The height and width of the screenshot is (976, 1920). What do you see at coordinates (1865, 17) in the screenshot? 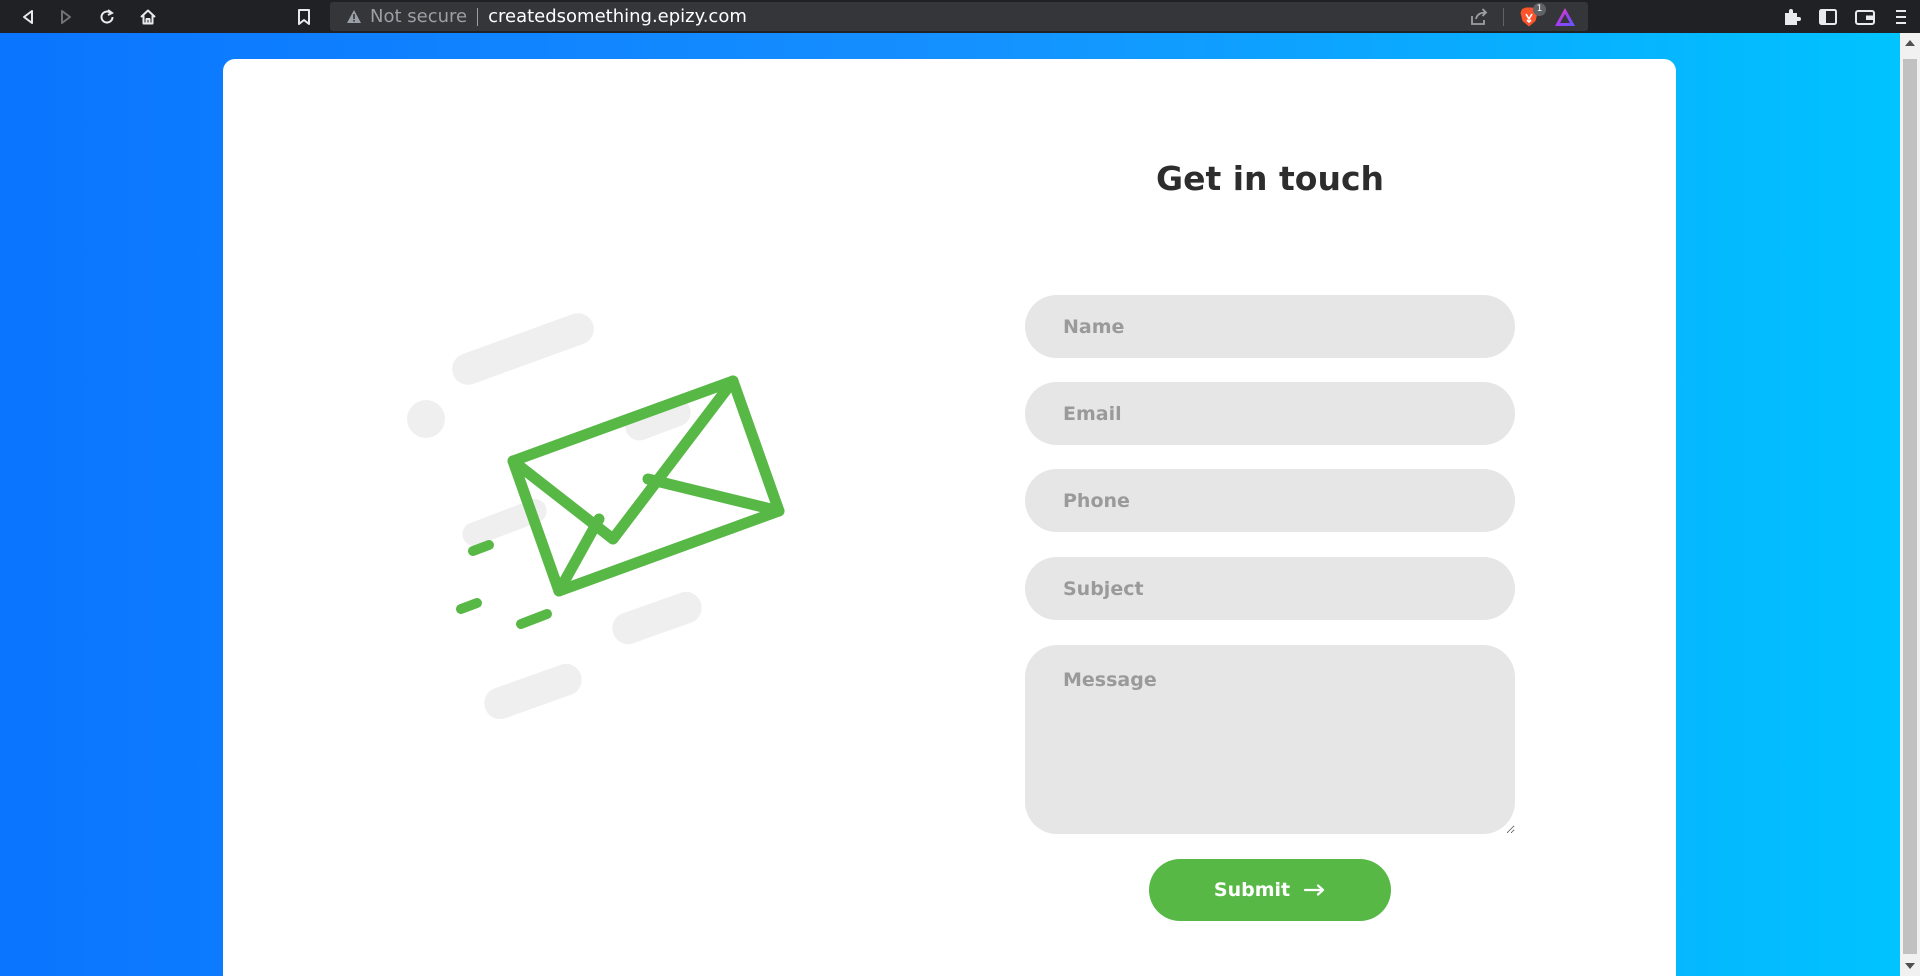
I see `wallet-icon` at bounding box center [1865, 17].